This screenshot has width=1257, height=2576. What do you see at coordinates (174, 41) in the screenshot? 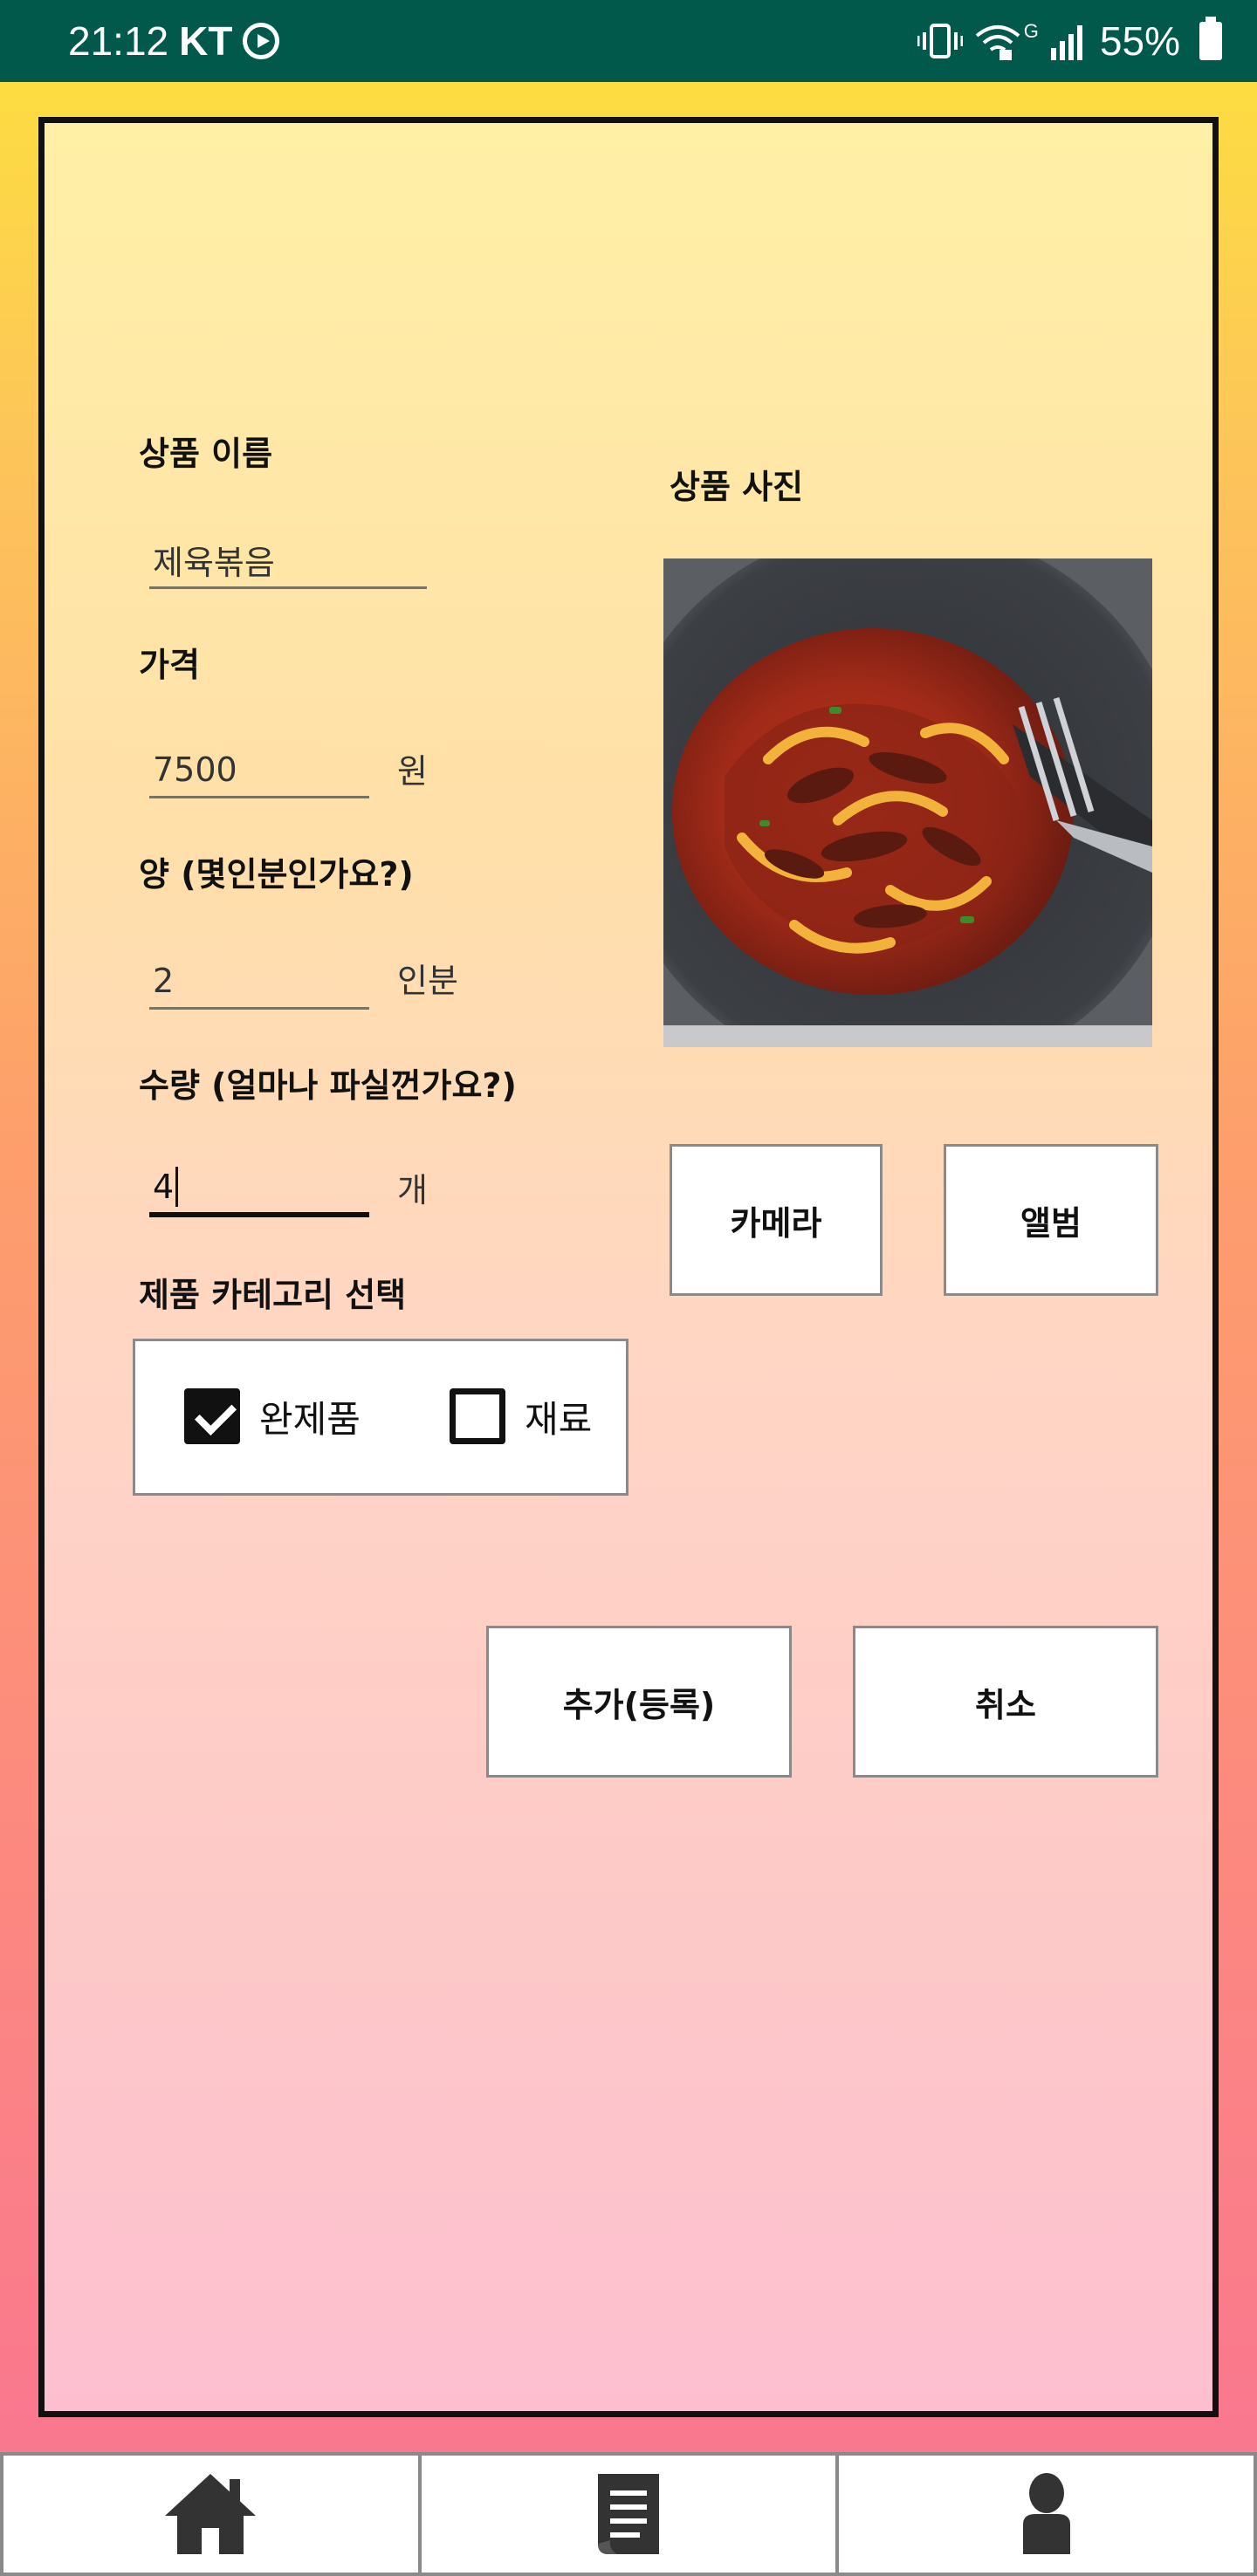
I see `status-left: 21:12 KT` at bounding box center [174, 41].